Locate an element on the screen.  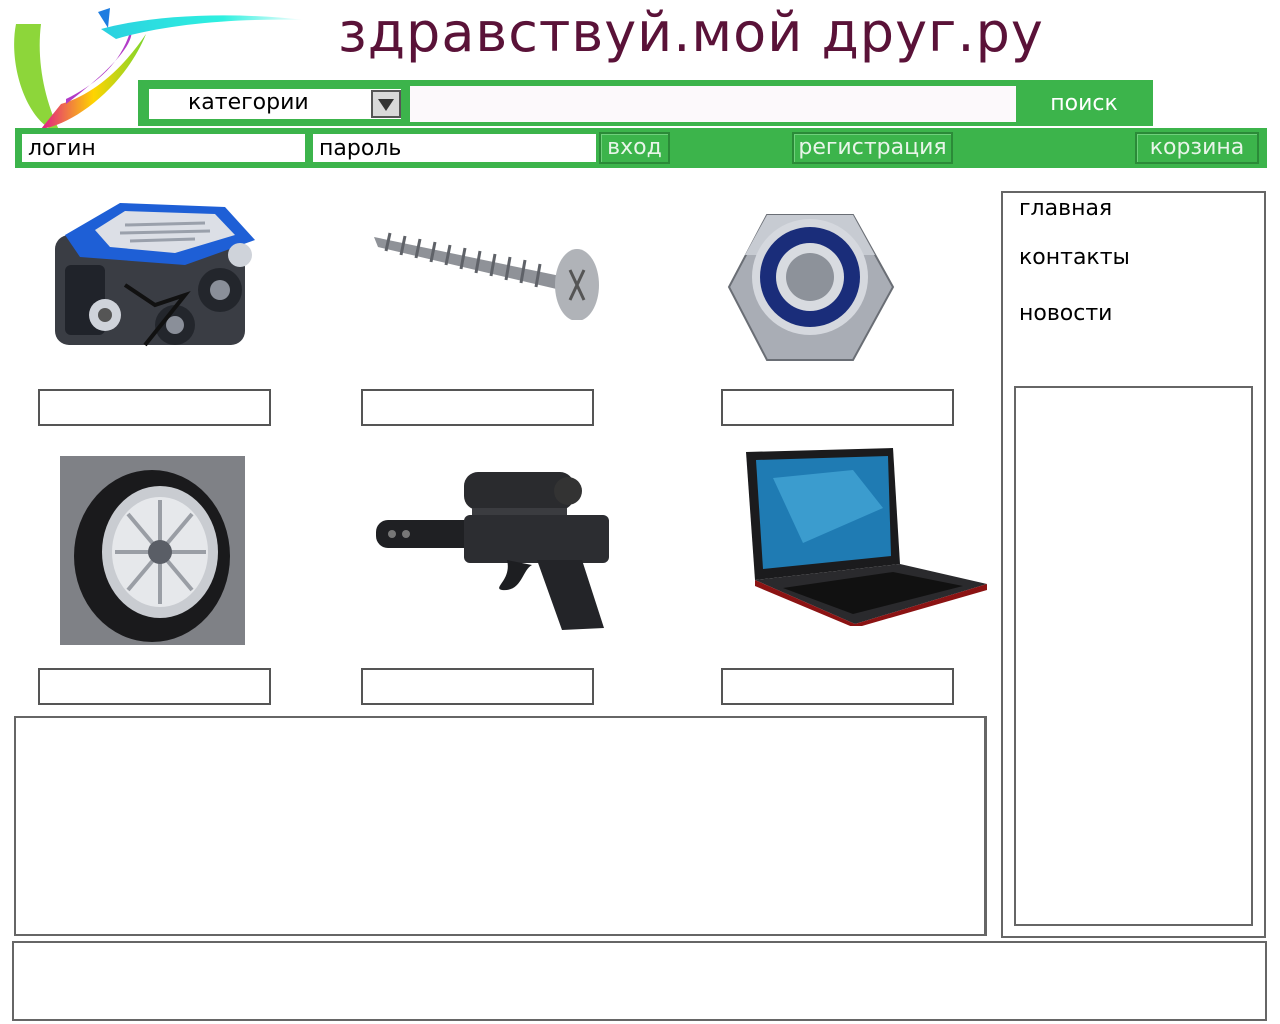
sidebar-item-news: новости is located at coordinates (1065, 314).